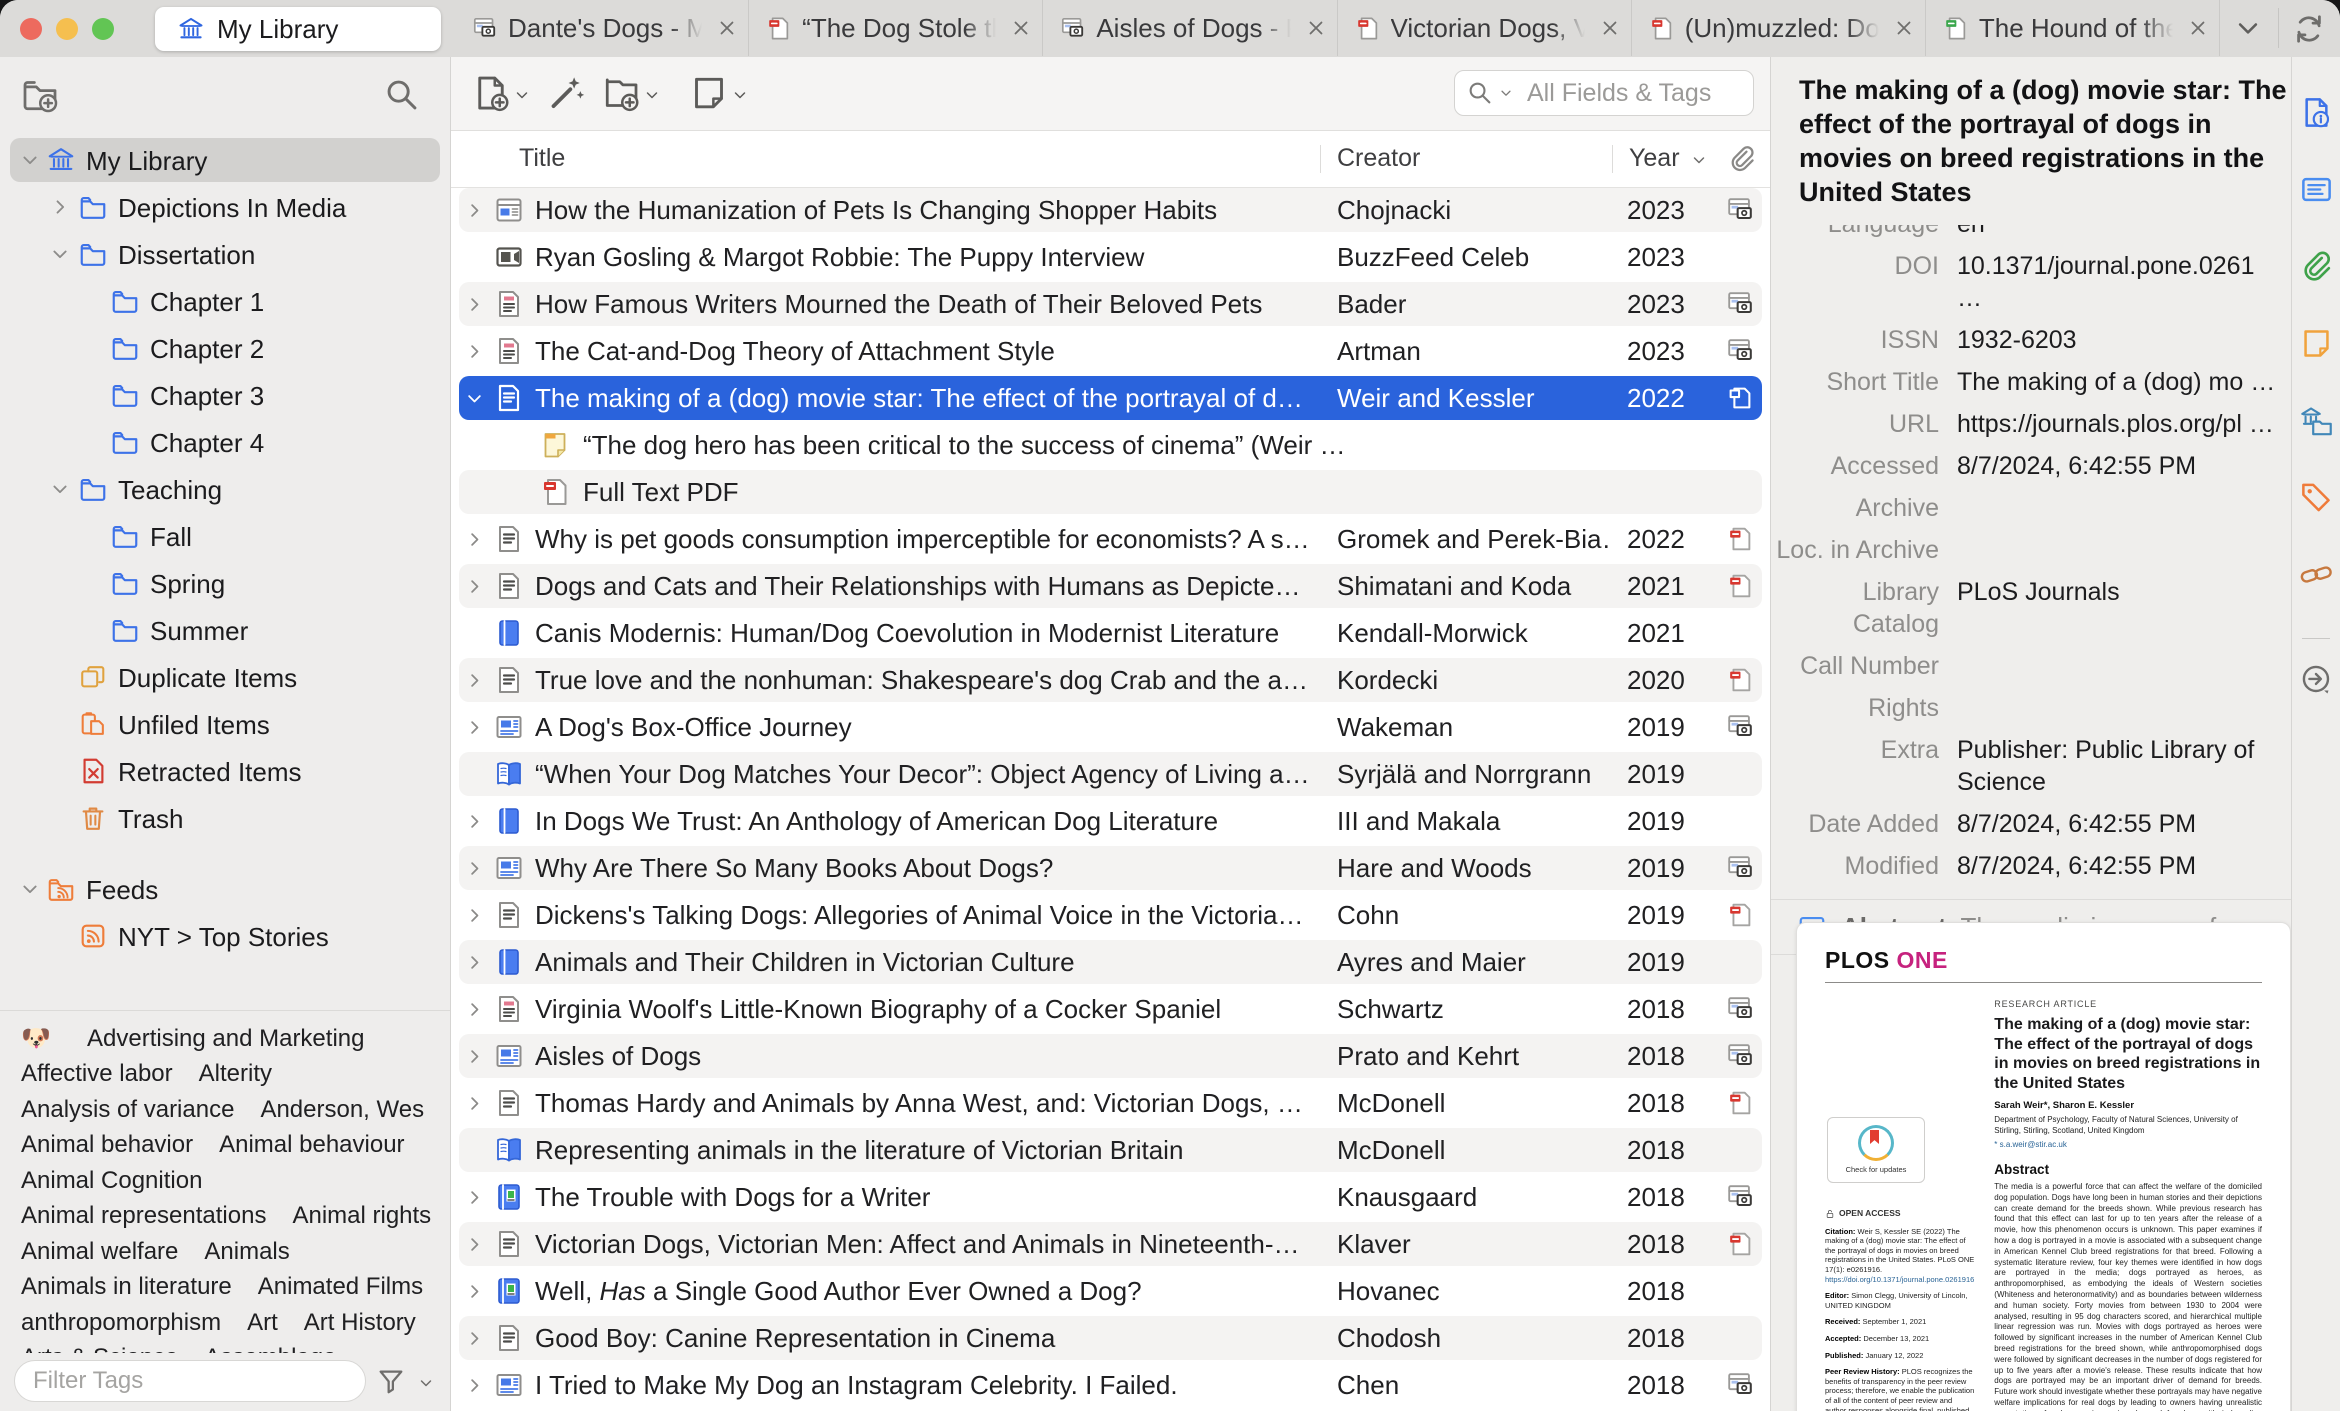 This screenshot has height=1411, width=2340. What do you see at coordinates (225, 630) in the screenshot?
I see `sidebar-item-summer: Summer` at bounding box center [225, 630].